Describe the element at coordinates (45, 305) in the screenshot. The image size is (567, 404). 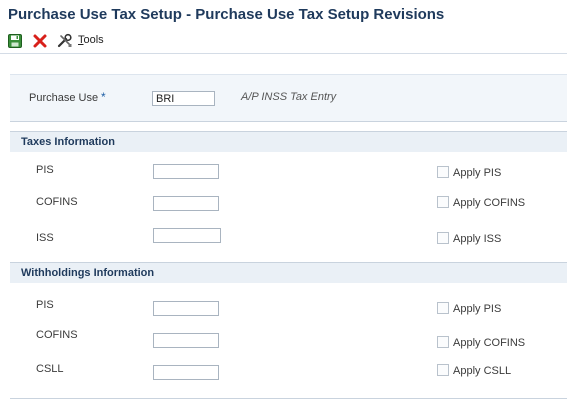
I see `withholdings-pis-label: PIS` at that location.